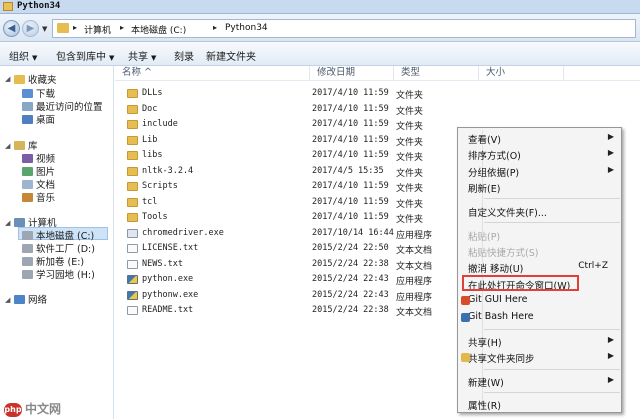 The width and height of the screenshot is (640, 419). Describe the element at coordinates (62, 106) in the screenshot. I see `nav-recent: 最近访问的位置` at that location.